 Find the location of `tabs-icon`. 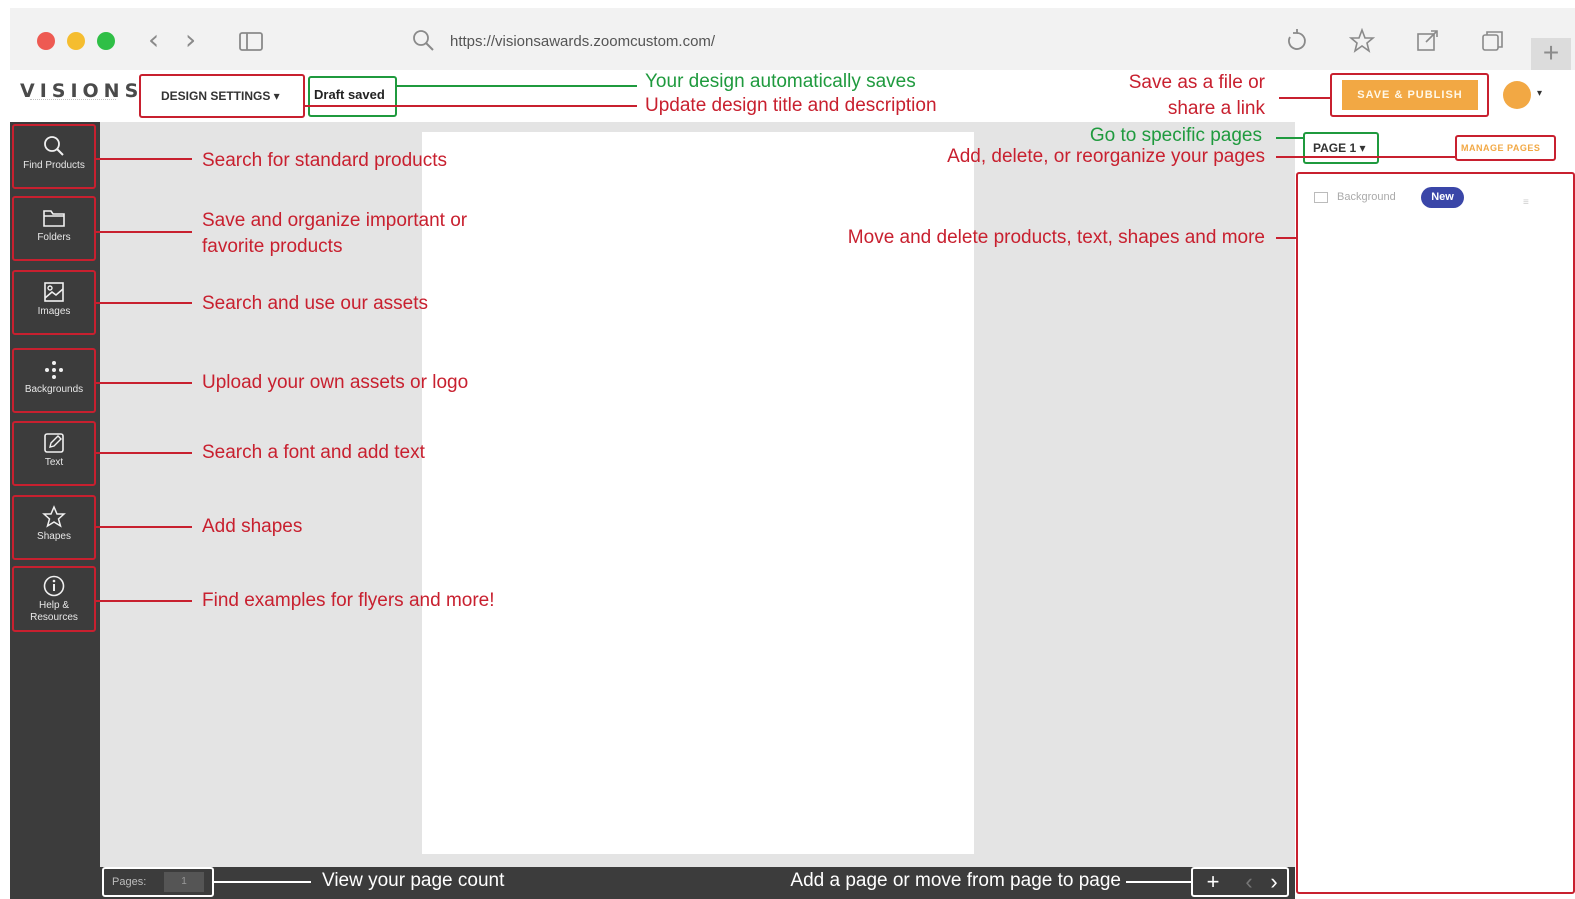

tabs-icon is located at coordinates (1493, 41).